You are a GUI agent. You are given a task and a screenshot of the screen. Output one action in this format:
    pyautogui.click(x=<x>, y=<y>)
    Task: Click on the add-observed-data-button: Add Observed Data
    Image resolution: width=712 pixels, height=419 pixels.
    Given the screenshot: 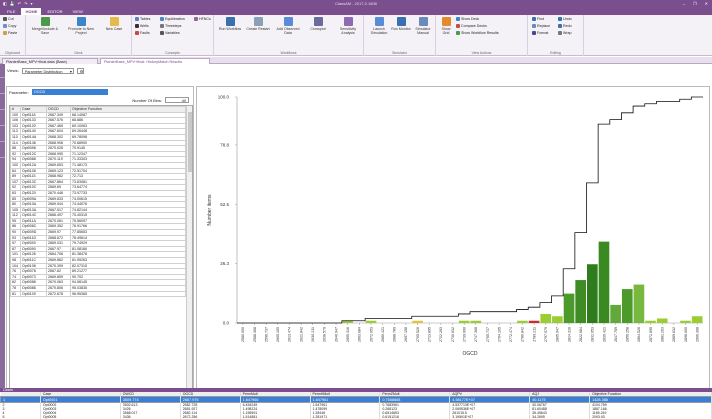 What is the action you would take?
    pyautogui.click(x=288, y=26)
    